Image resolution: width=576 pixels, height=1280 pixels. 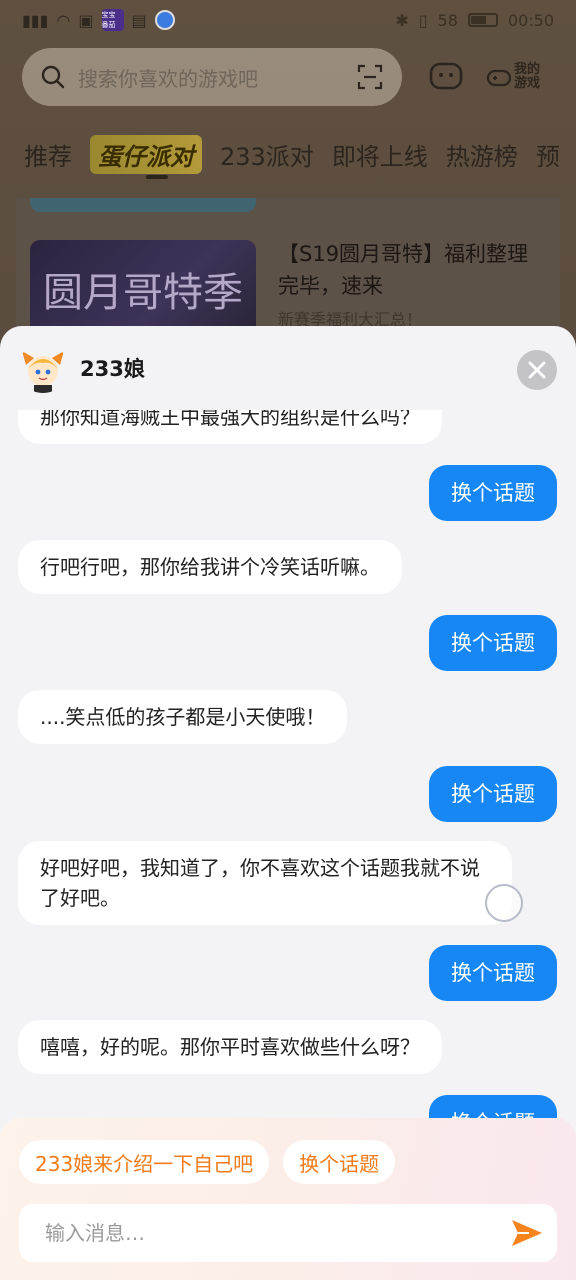 I want to click on search-placeholder: 搜索你喜欢的游戏吧, so click(x=168, y=78).